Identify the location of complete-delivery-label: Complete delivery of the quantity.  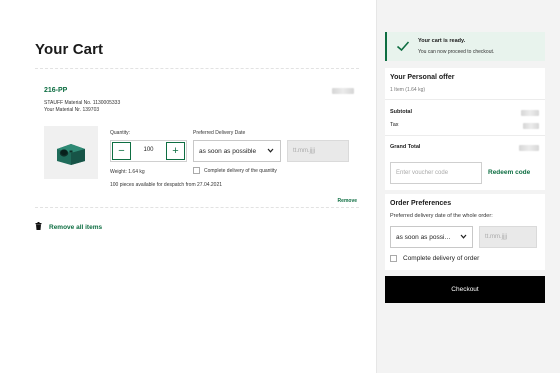
(240, 170).